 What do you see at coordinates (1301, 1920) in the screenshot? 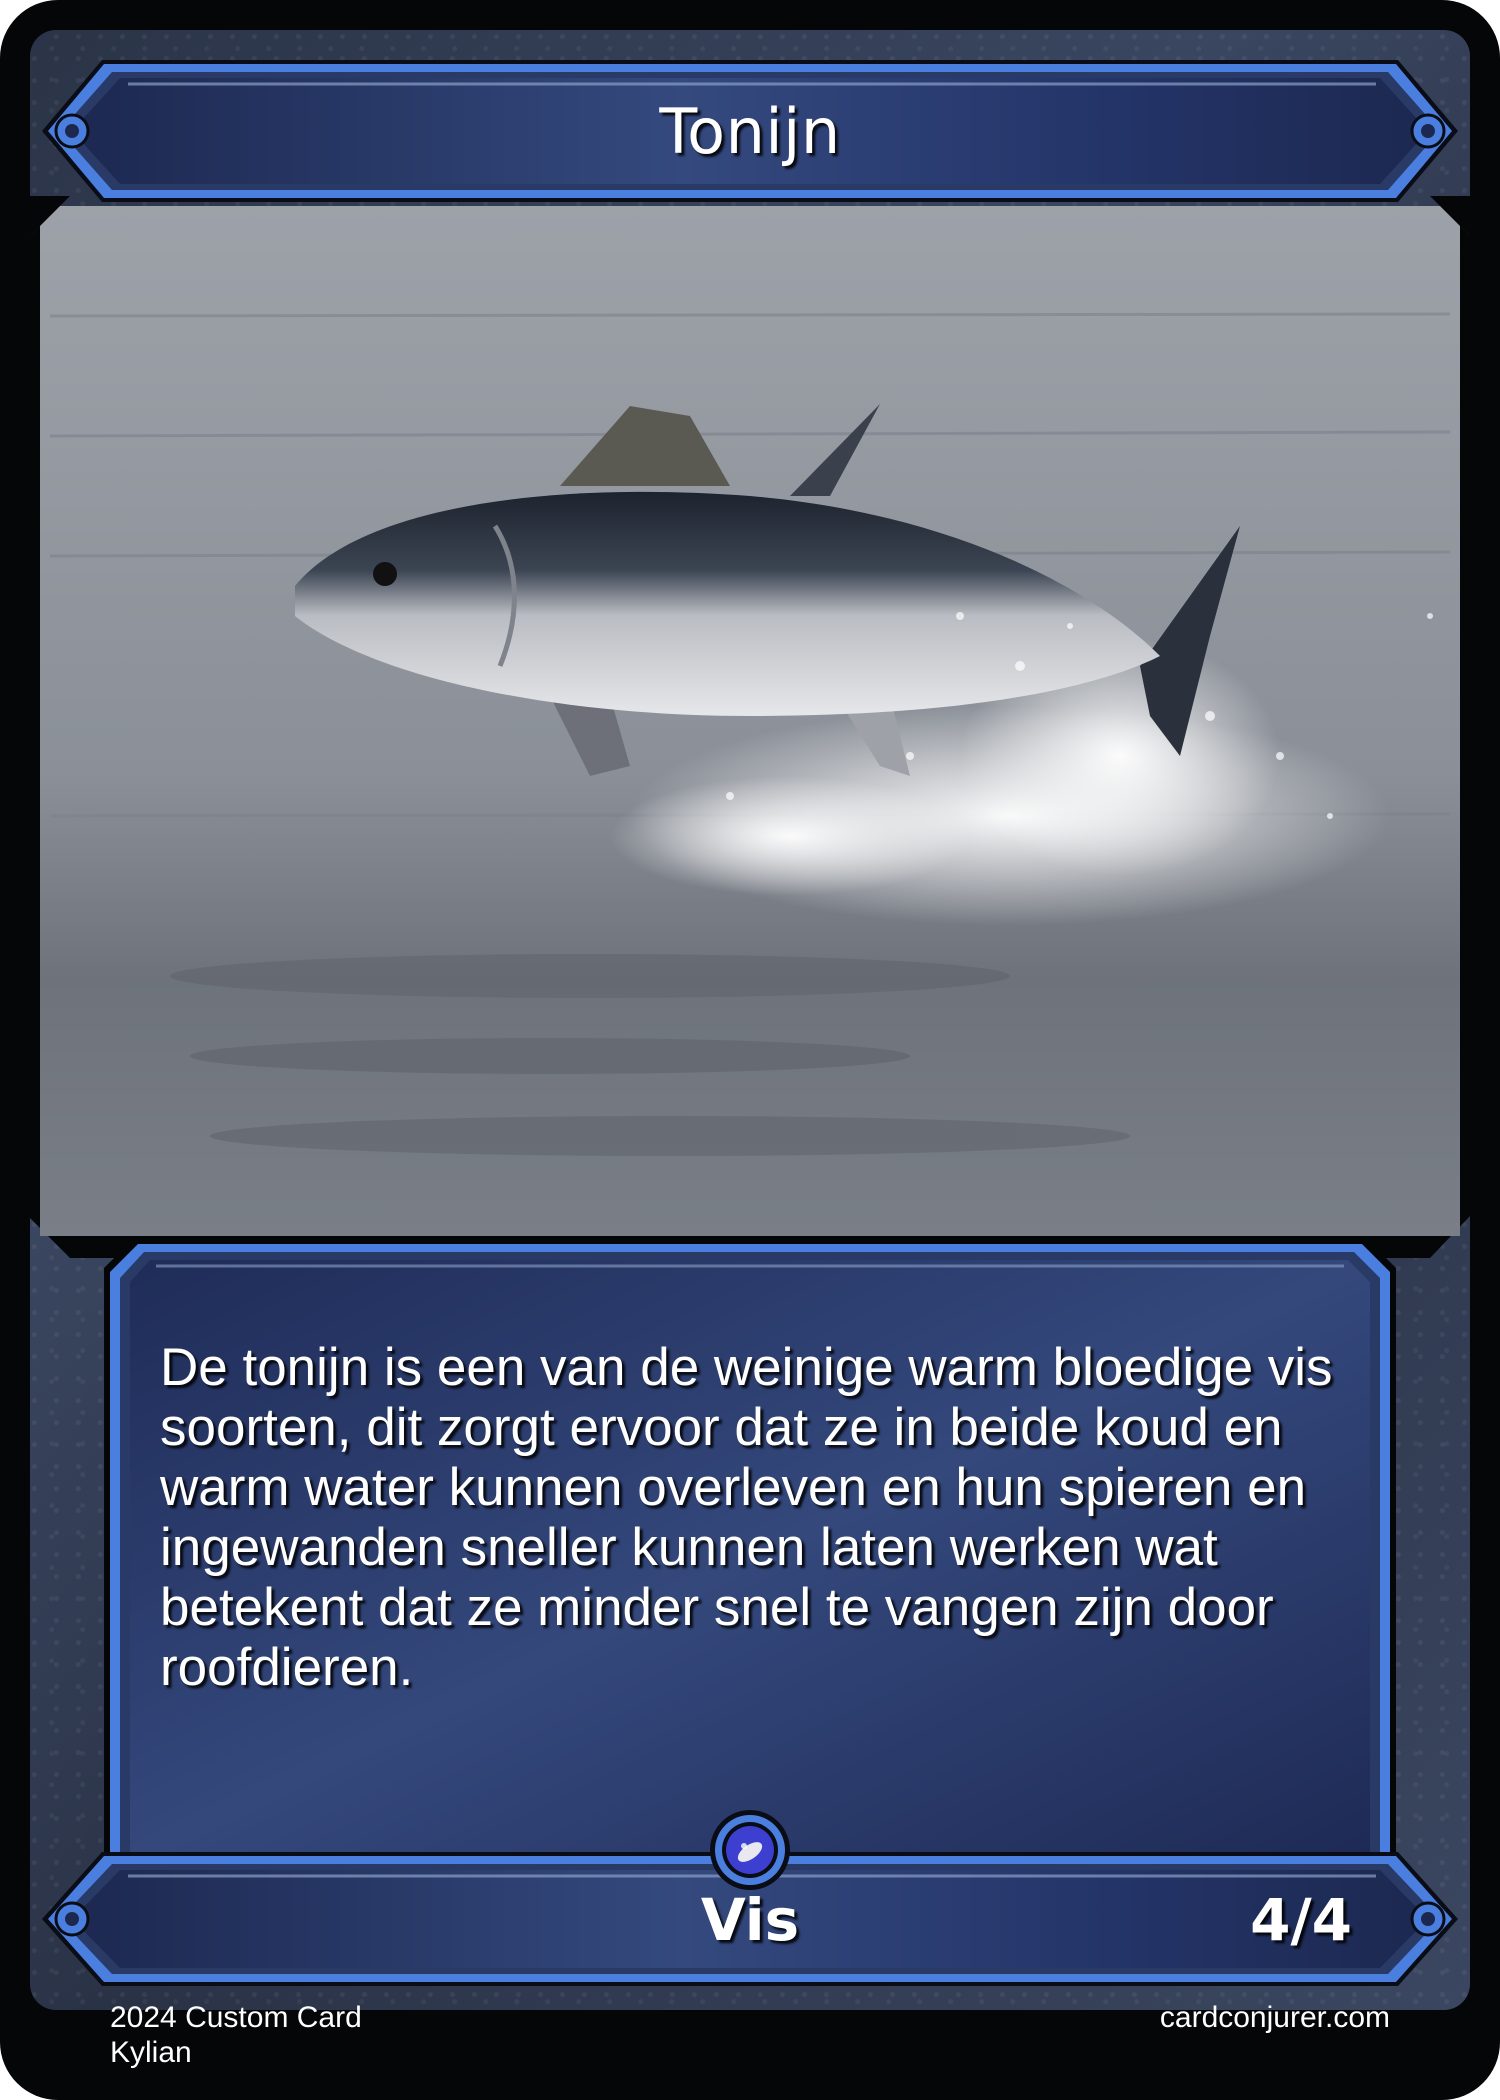
I see `power-toughness: 4/4` at bounding box center [1301, 1920].